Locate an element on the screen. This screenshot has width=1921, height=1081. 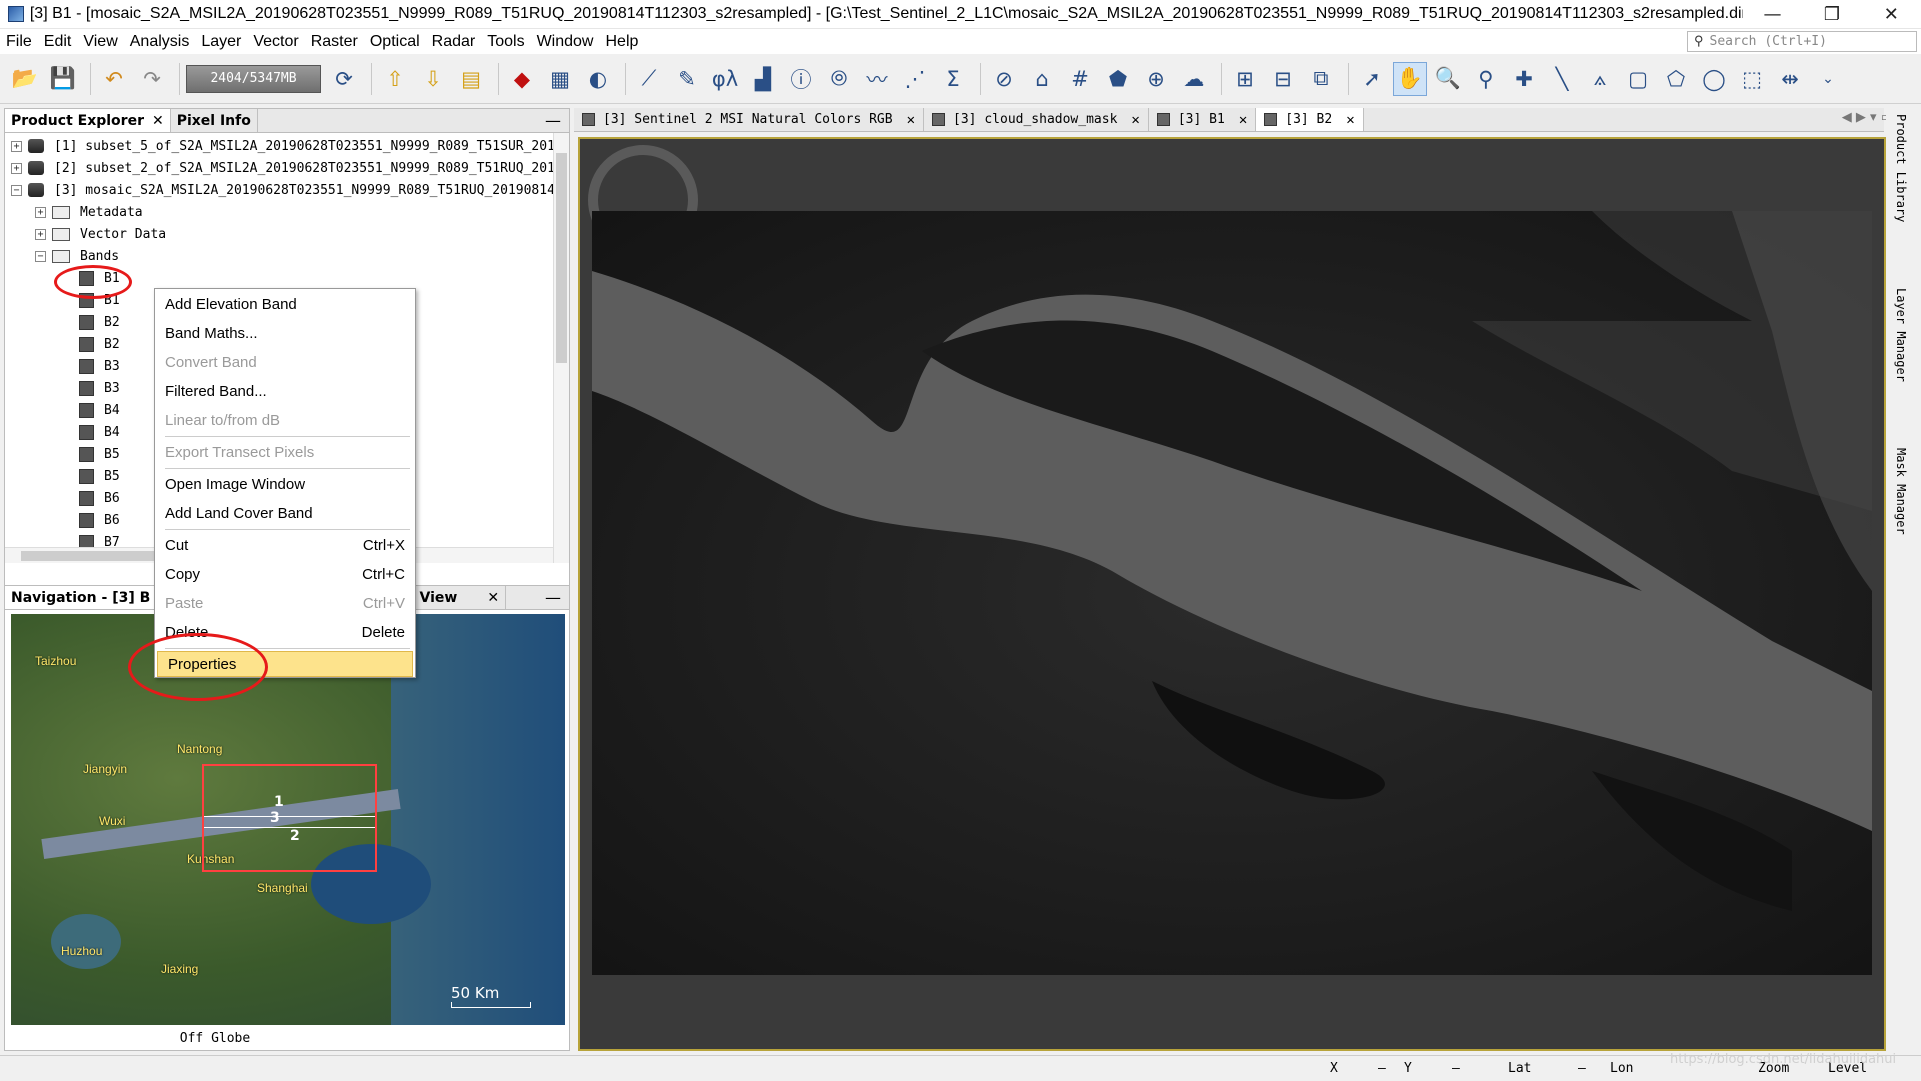
menu-view: View is located at coordinates (100, 42).